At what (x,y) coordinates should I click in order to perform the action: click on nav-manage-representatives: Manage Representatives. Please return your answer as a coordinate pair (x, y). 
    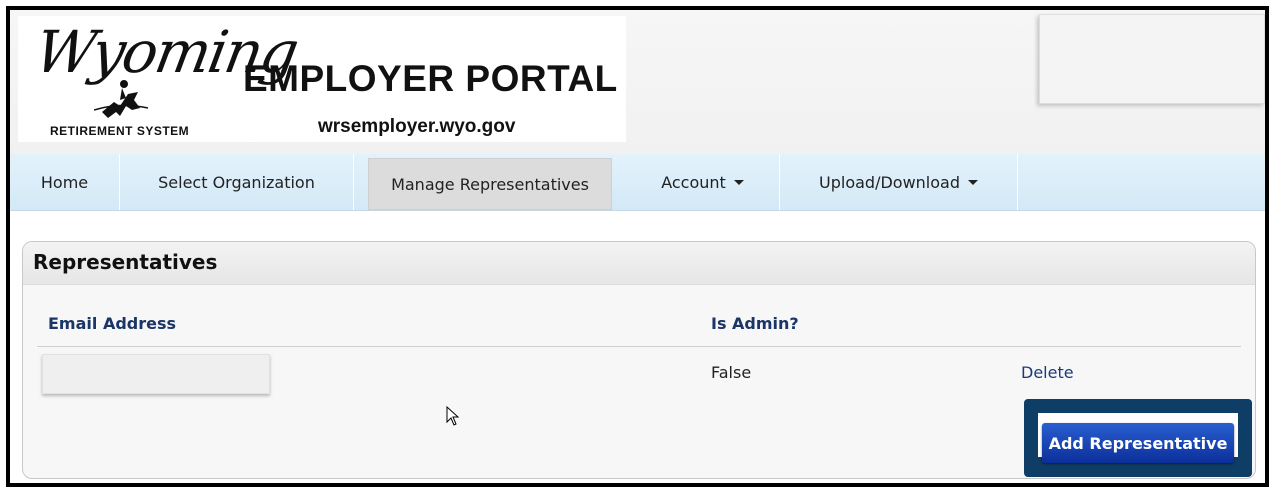
    Looking at the image, I should click on (490, 184).